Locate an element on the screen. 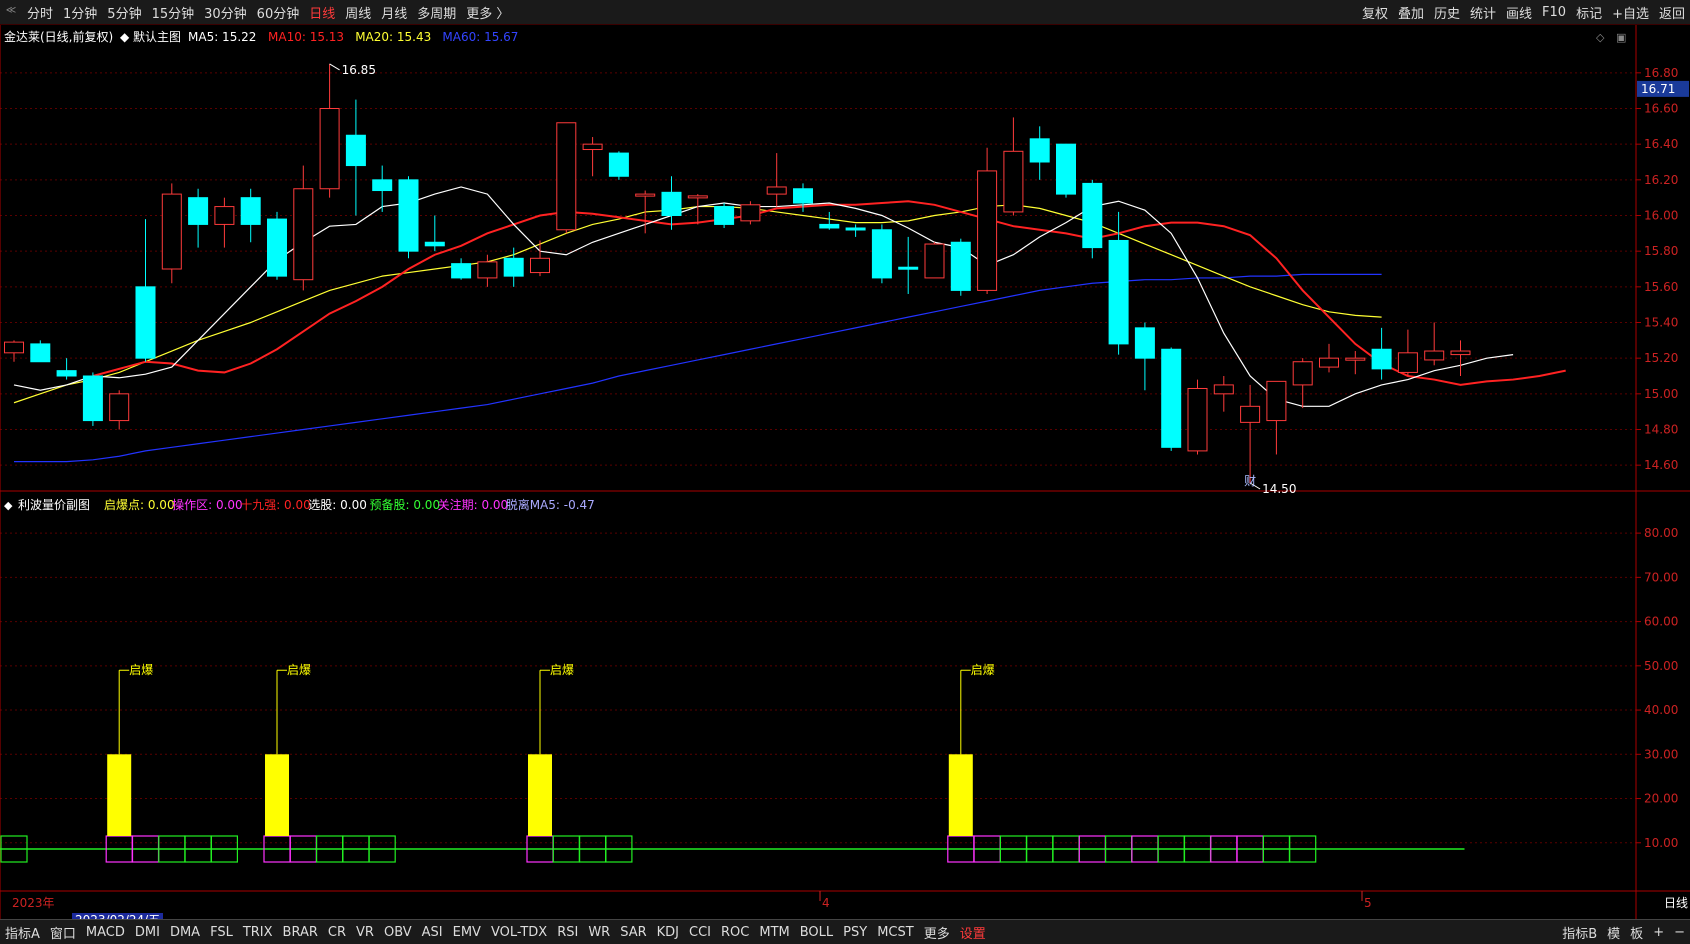 The height and width of the screenshot is (944, 1690). price-tick-label: 15.00 is located at coordinates (1661, 394).